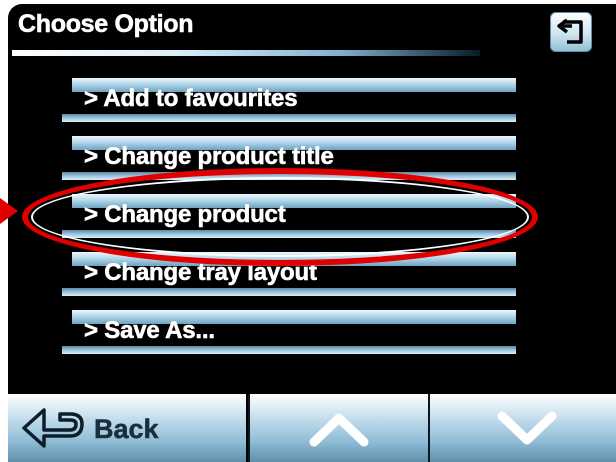 Image resolution: width=616 pixels, height=462 pixels. Describe the element at coordinates (185, 215) in the screenshot. I see `menu-item-label: > Change product` at that location.